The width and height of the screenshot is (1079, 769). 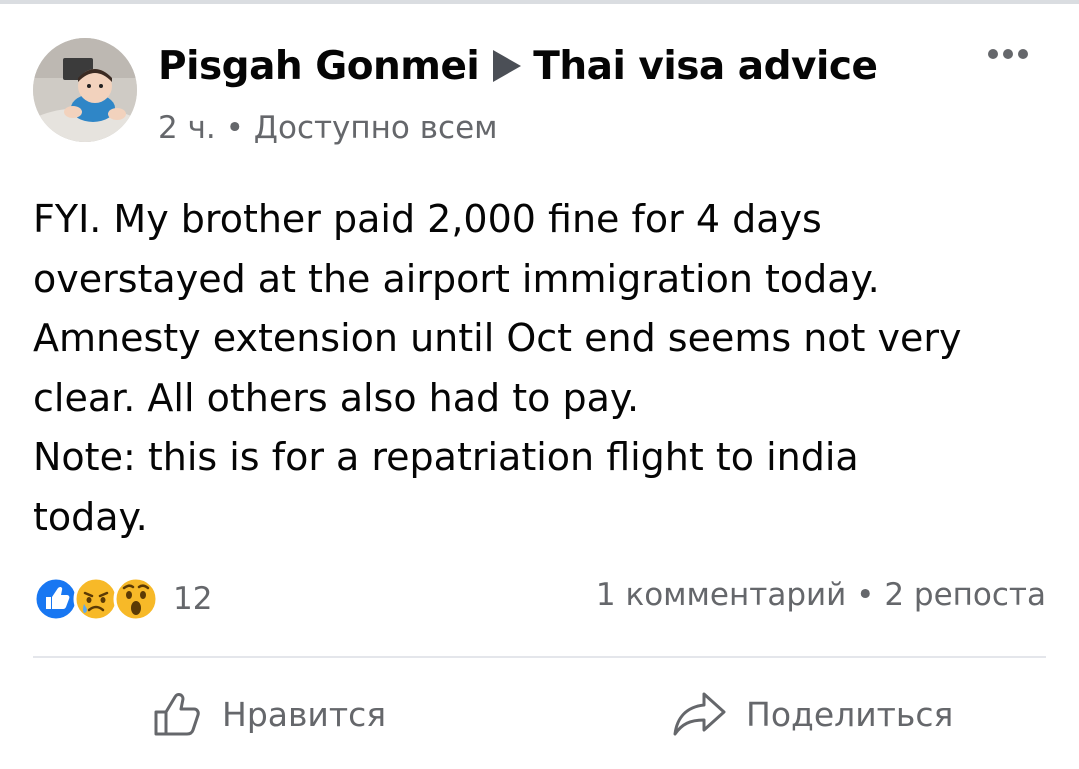 I want to click on post-meta: 2 ч. • Доступно всем, so click(x=328, y=128).